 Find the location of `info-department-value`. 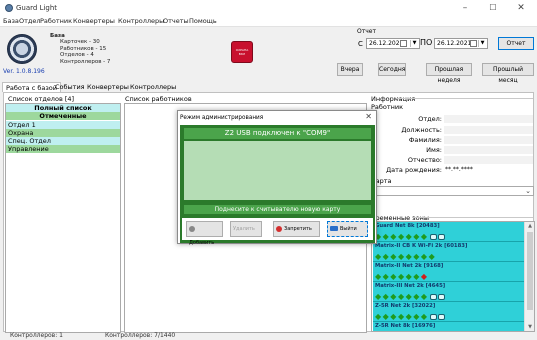

info-department-value is located at coordinates (488, 119).